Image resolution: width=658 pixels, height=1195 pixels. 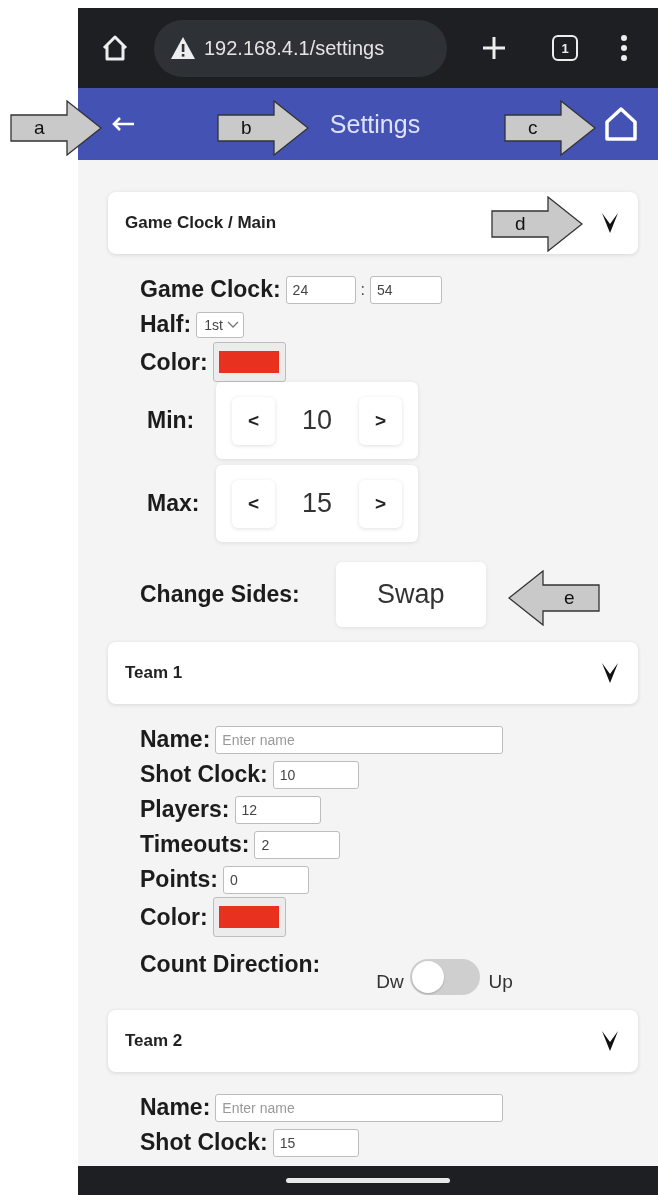 What do you see at coordinates (406, 289) in the screenshot?
I see `seconds-field: 54` at bounding box center [406, 289].